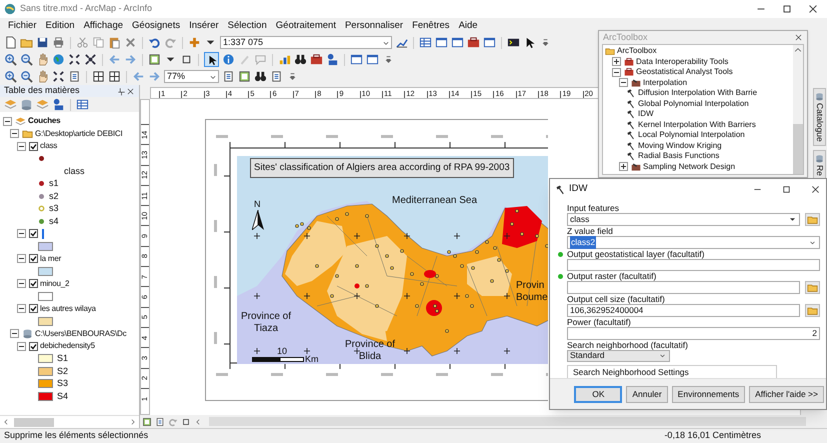 The height and width of the screenshot is (443, 827). Describe the element at coordinates (306, 42) in the screenshot. I see `scale-field: 1:337 075` at that location.